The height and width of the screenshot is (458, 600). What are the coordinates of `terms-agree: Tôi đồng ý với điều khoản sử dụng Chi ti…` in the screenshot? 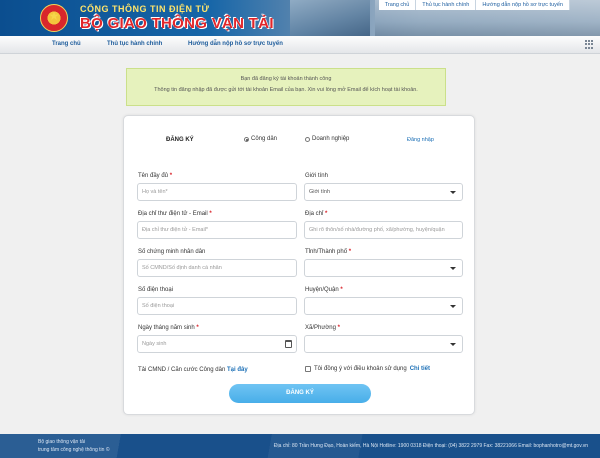 It's located at (367, 369).